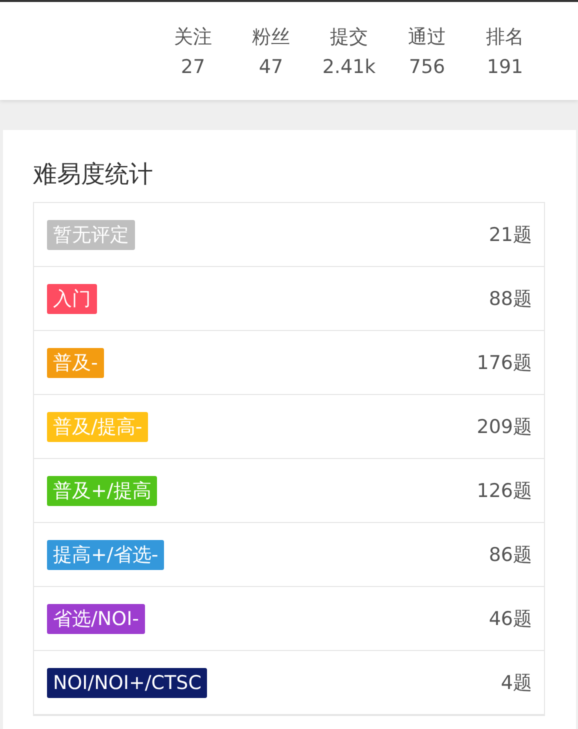 This screenshot has width=578, height=729. Describe the element at coordinates (504, 363) in the screenshot. I see `problem-count: 176题` at that location.